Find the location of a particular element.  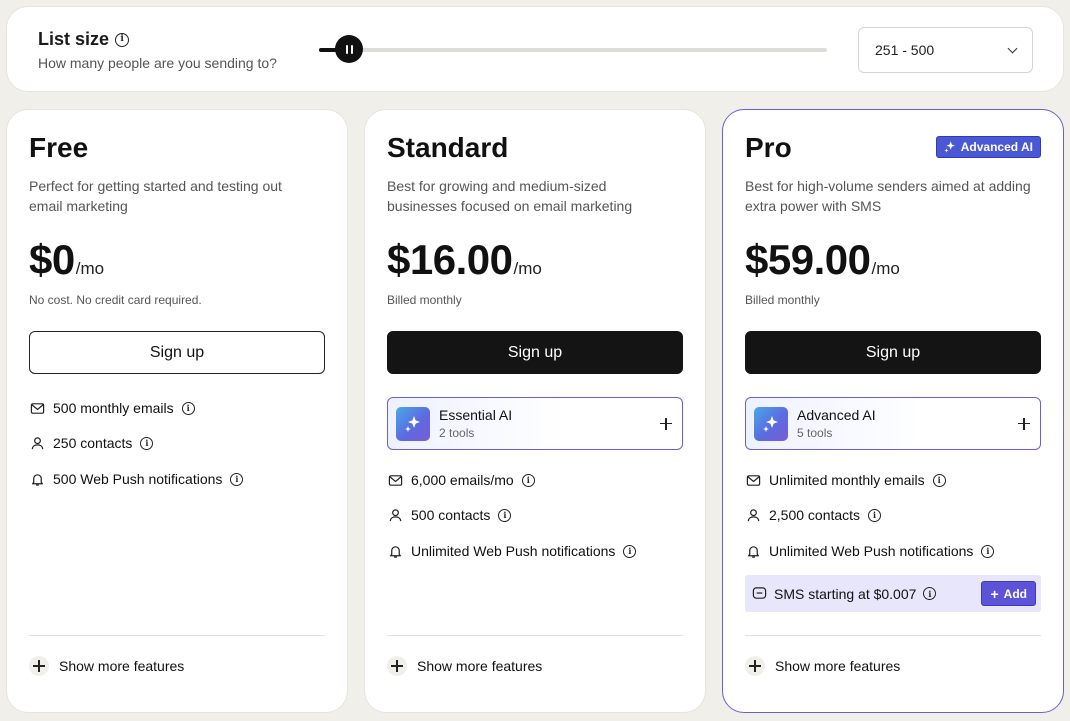

feature-item: 2,500 contacts i is located at coordinates (813, 515).